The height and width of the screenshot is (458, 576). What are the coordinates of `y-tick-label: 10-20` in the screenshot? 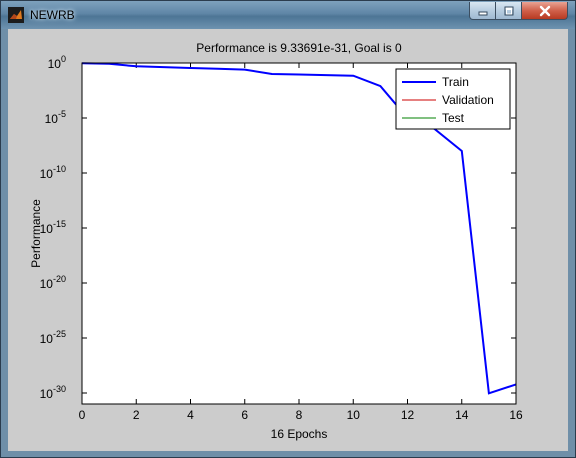 It's located at (53, 282).